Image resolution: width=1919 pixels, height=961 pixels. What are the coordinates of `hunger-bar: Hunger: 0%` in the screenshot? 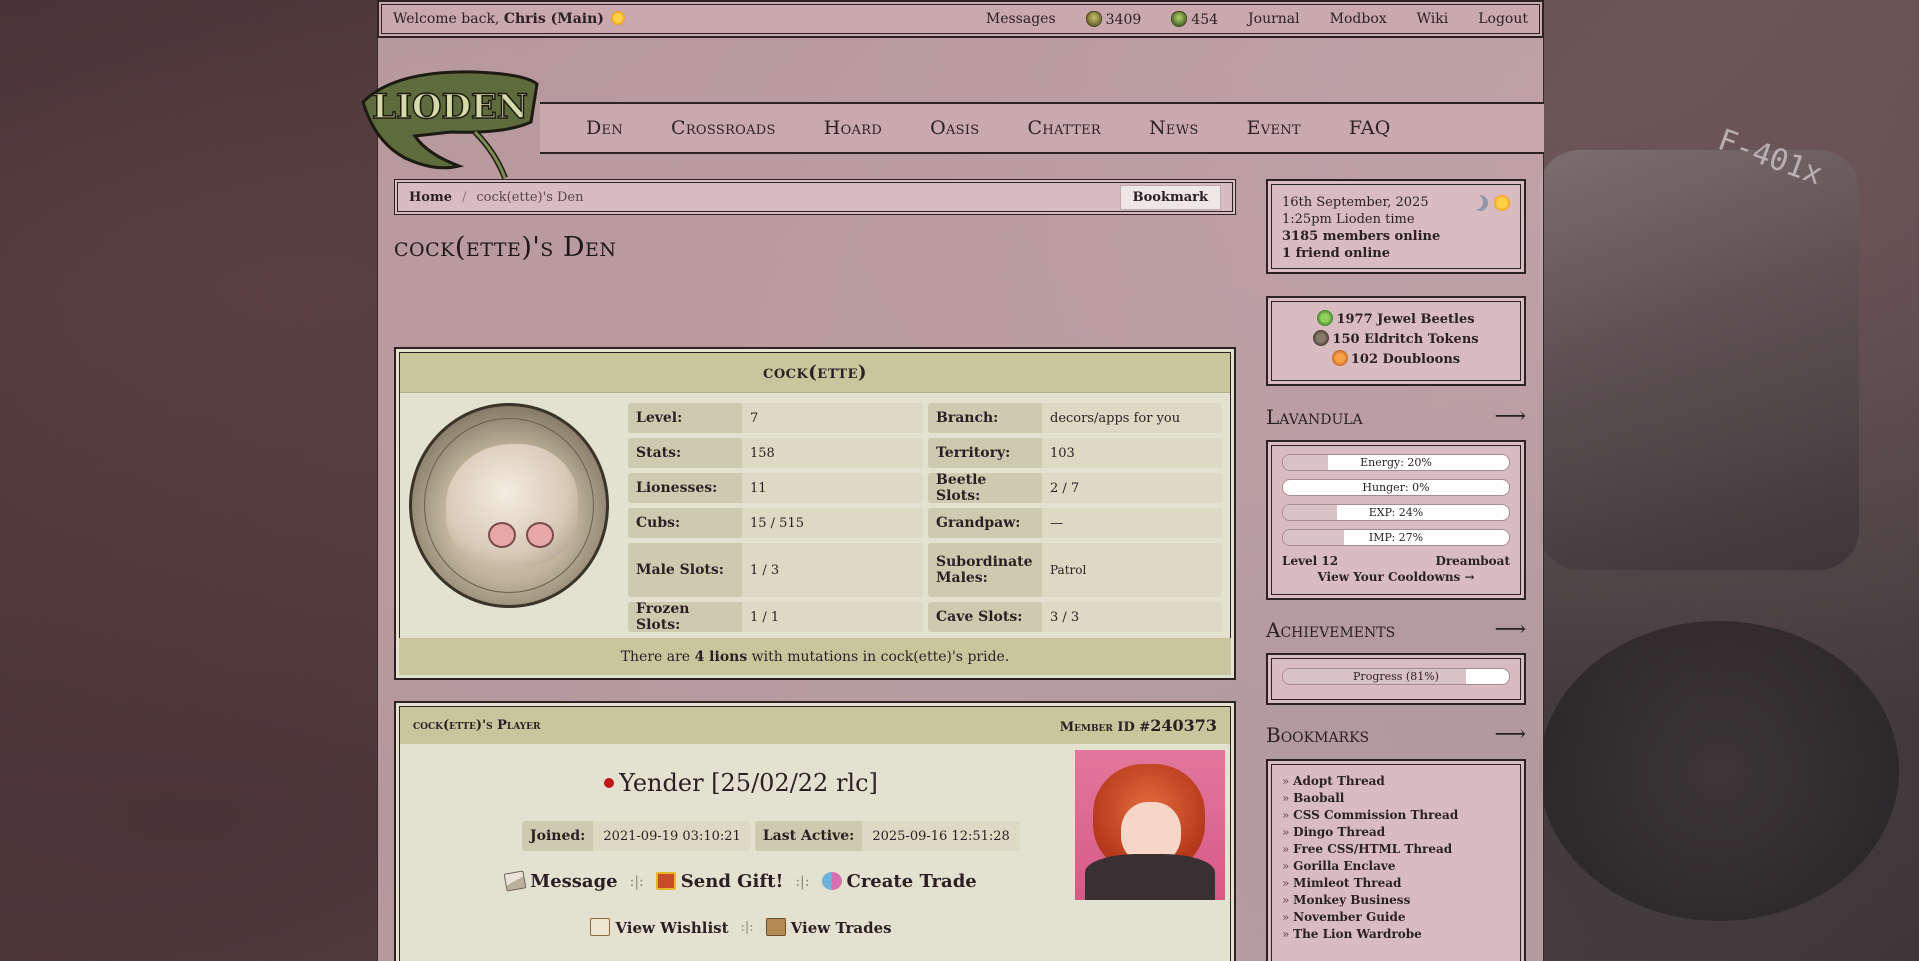 It's located at (1396, 487).